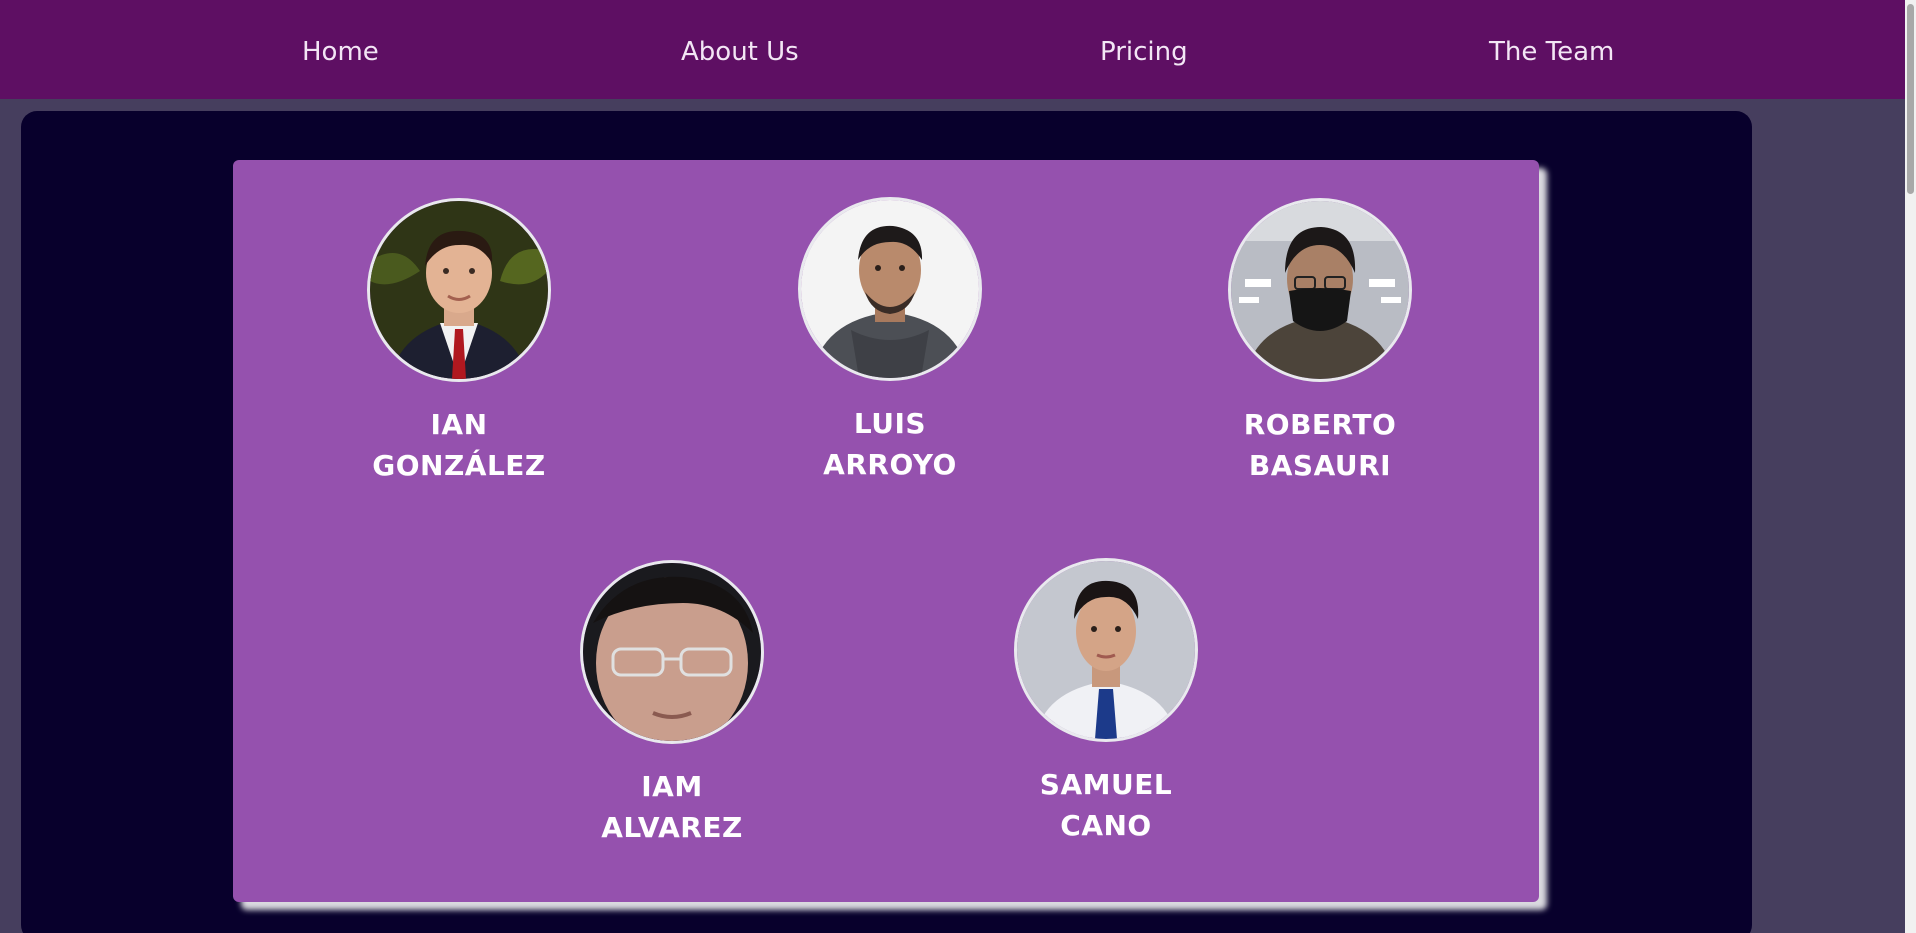 The width and height of the screenshot is (1916, 933). What do you see at coordinates (1144, 52) in the screenshot?
I see `nav-pricing-link: Pricing` at bounding box center [1144, 52].